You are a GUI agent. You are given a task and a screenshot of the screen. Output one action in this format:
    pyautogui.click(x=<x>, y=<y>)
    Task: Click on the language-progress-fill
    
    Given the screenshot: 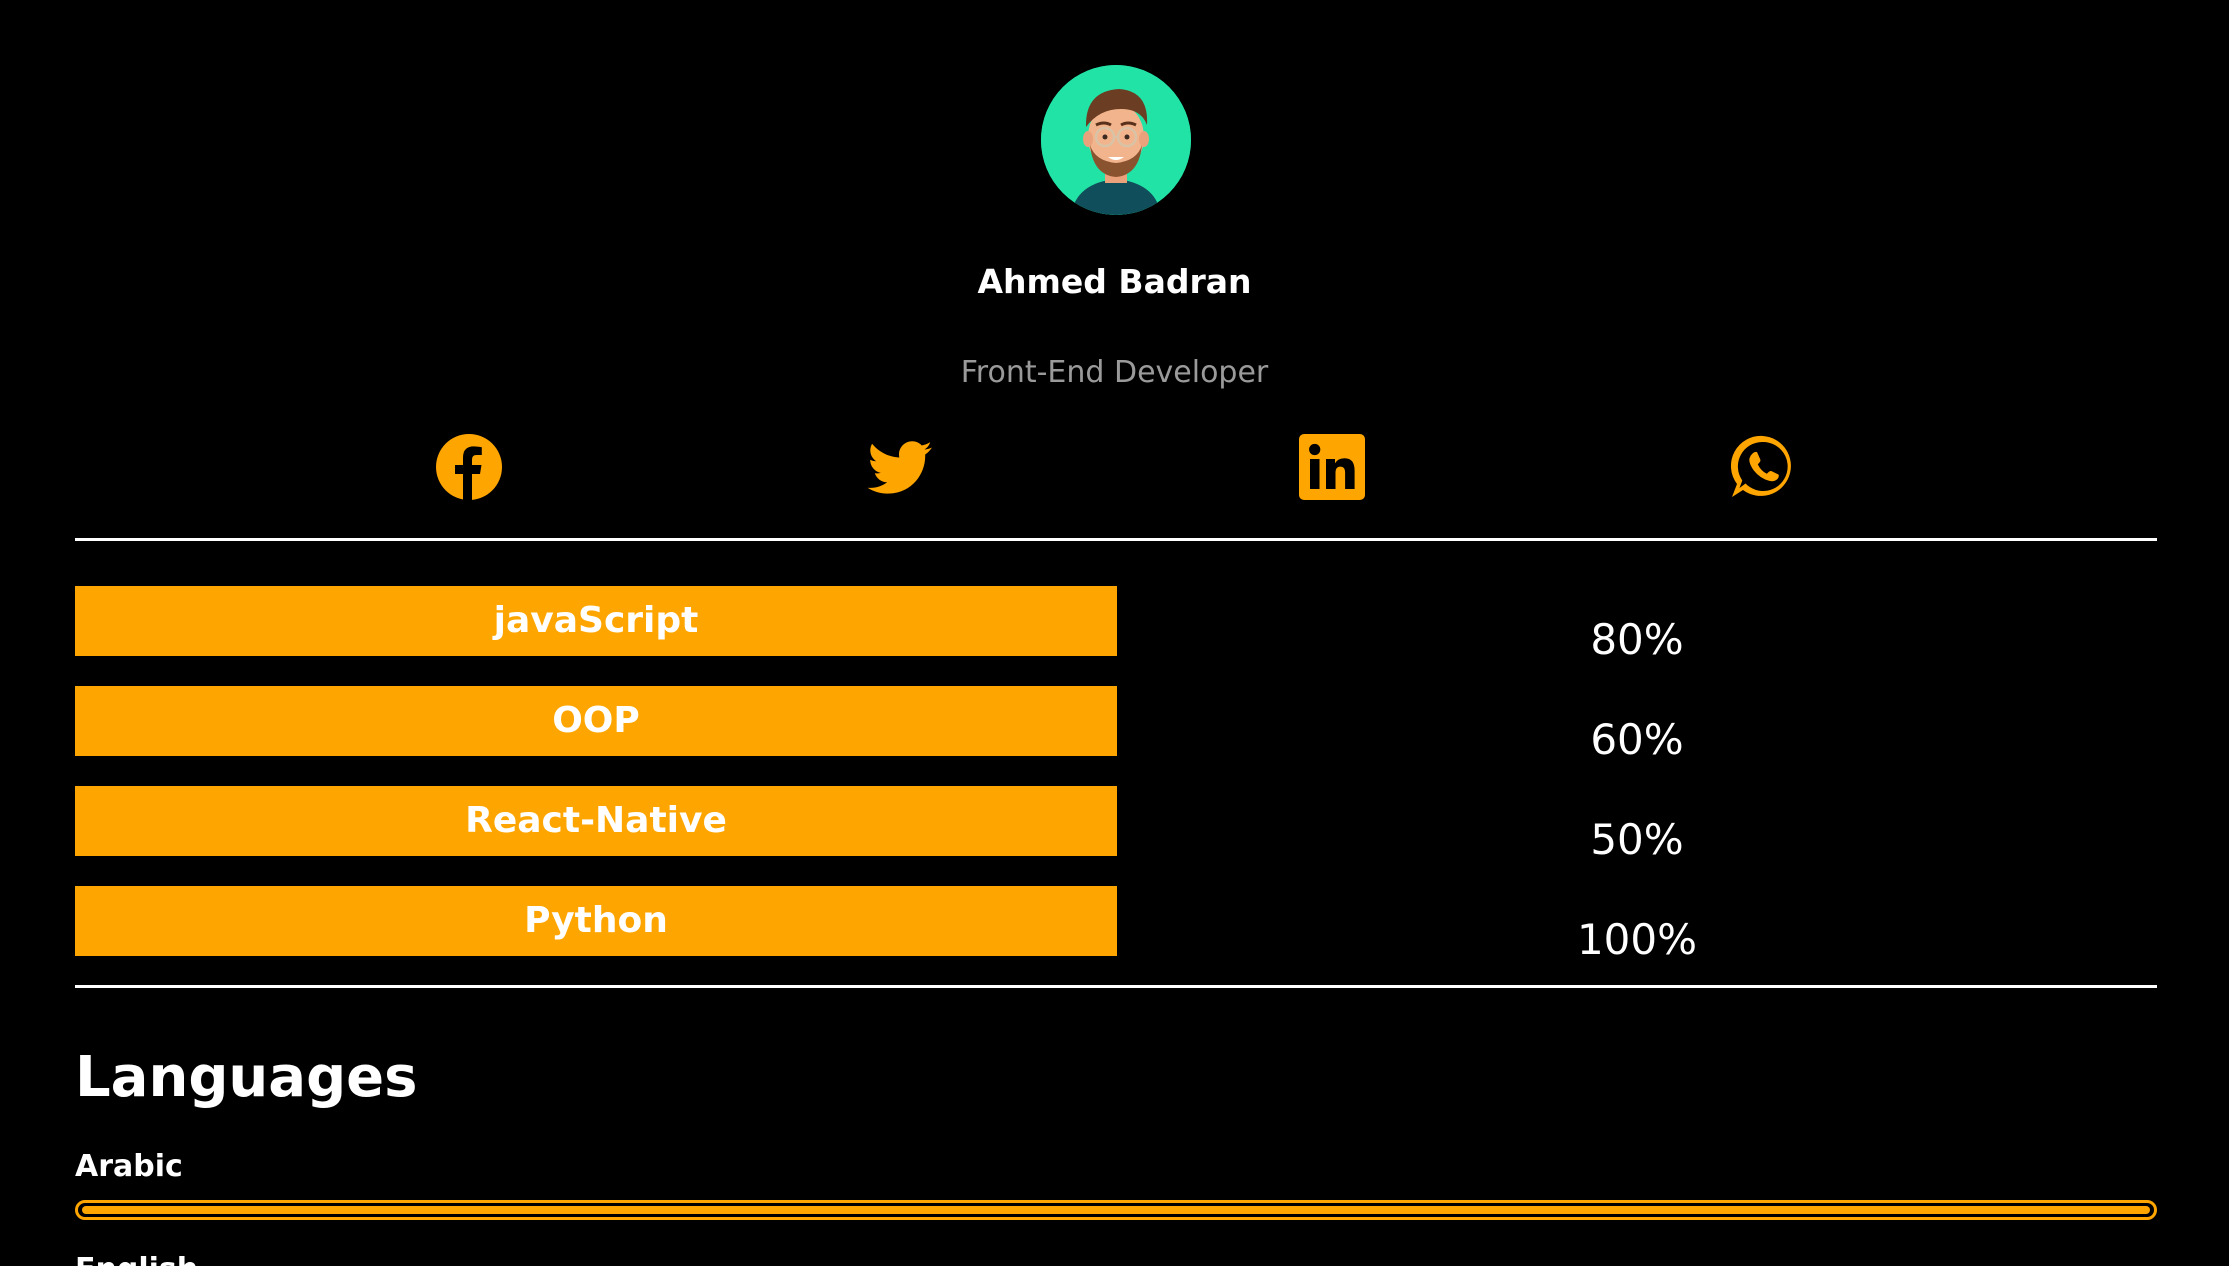 What is the action you would take?
    pyautogui.click(x=1116, y=1210)
    